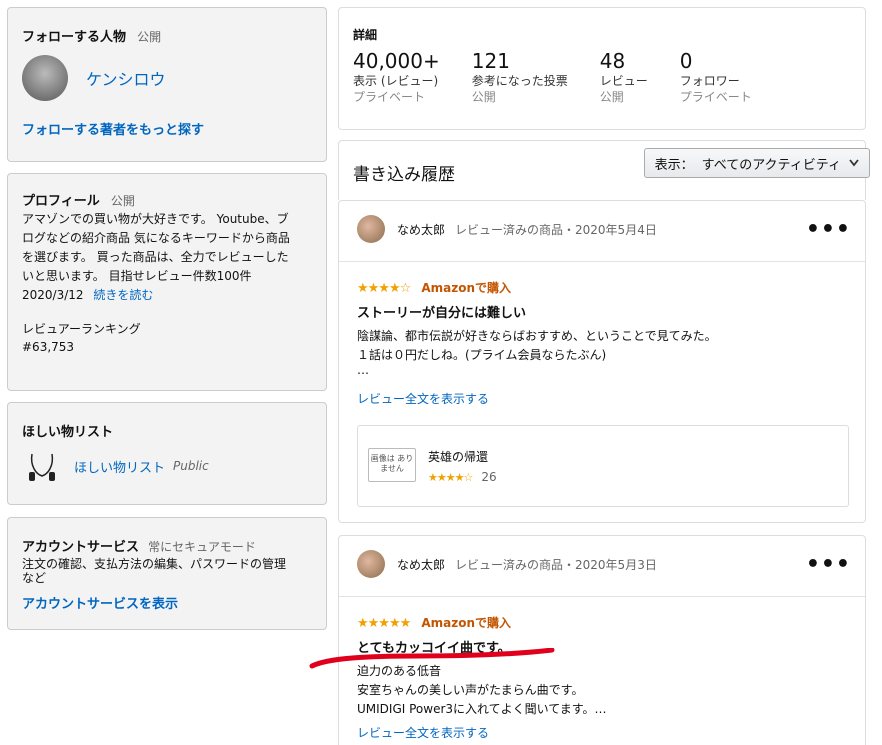 Image resolution: width=882 pixels, height=745 pixels. I want to click on stat-label: レビュー, so click(623, 81).